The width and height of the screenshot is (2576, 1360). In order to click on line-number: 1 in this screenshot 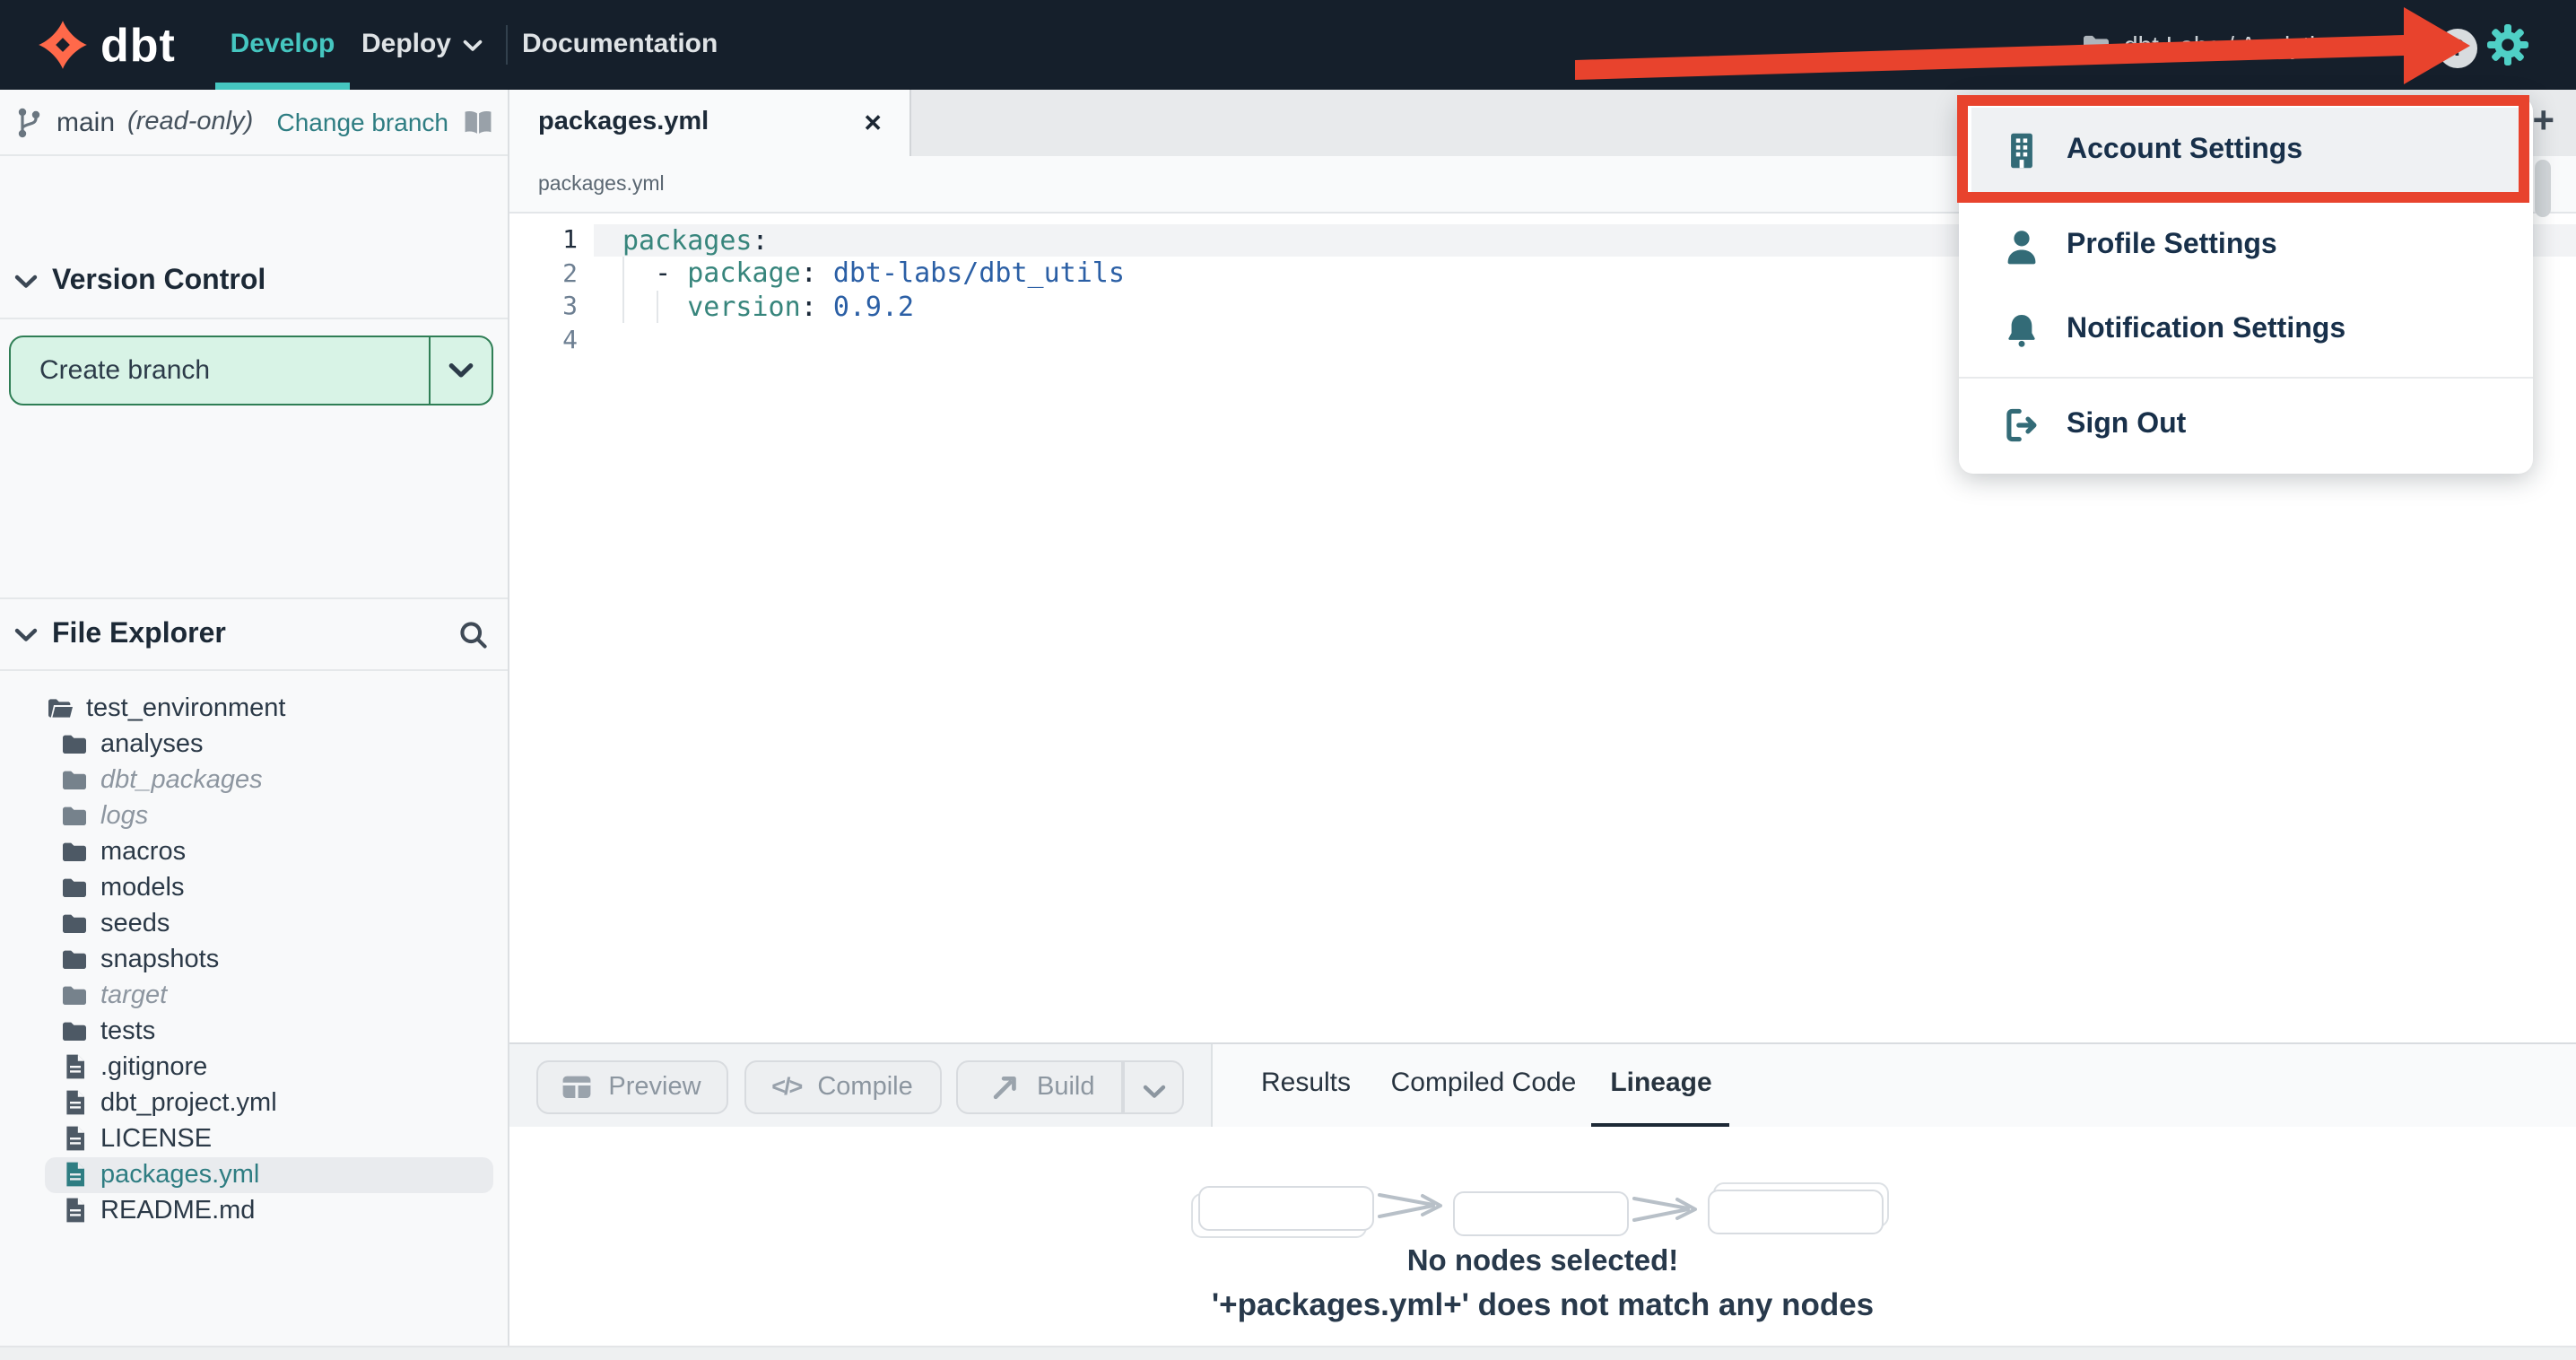, I will do `click(570, 241)`.